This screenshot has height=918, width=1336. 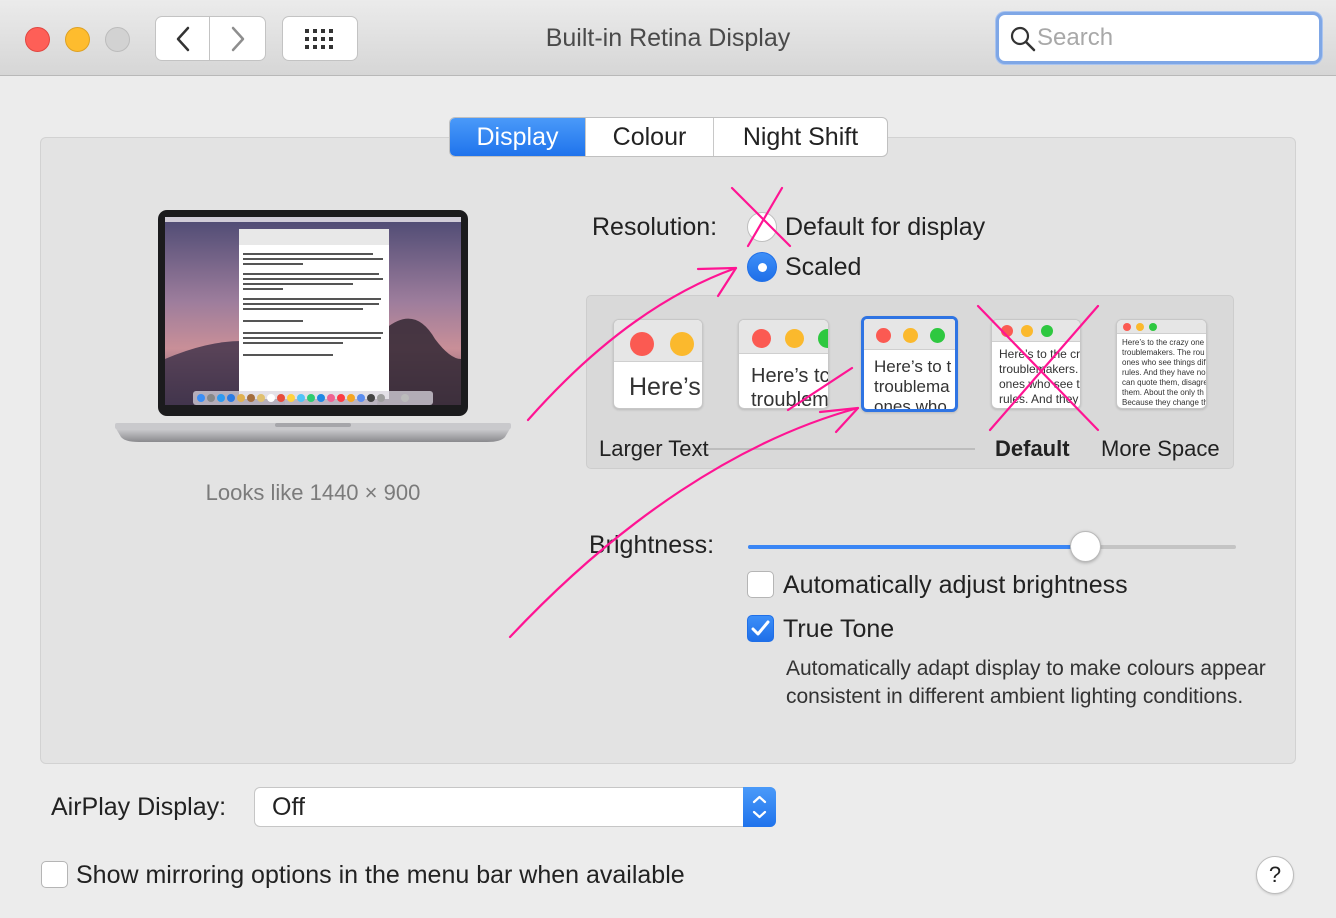 What do you see at coordinates (1275, 875) in the screenshot?
I see `help-button: ?` at bounding box center [1275, 875].